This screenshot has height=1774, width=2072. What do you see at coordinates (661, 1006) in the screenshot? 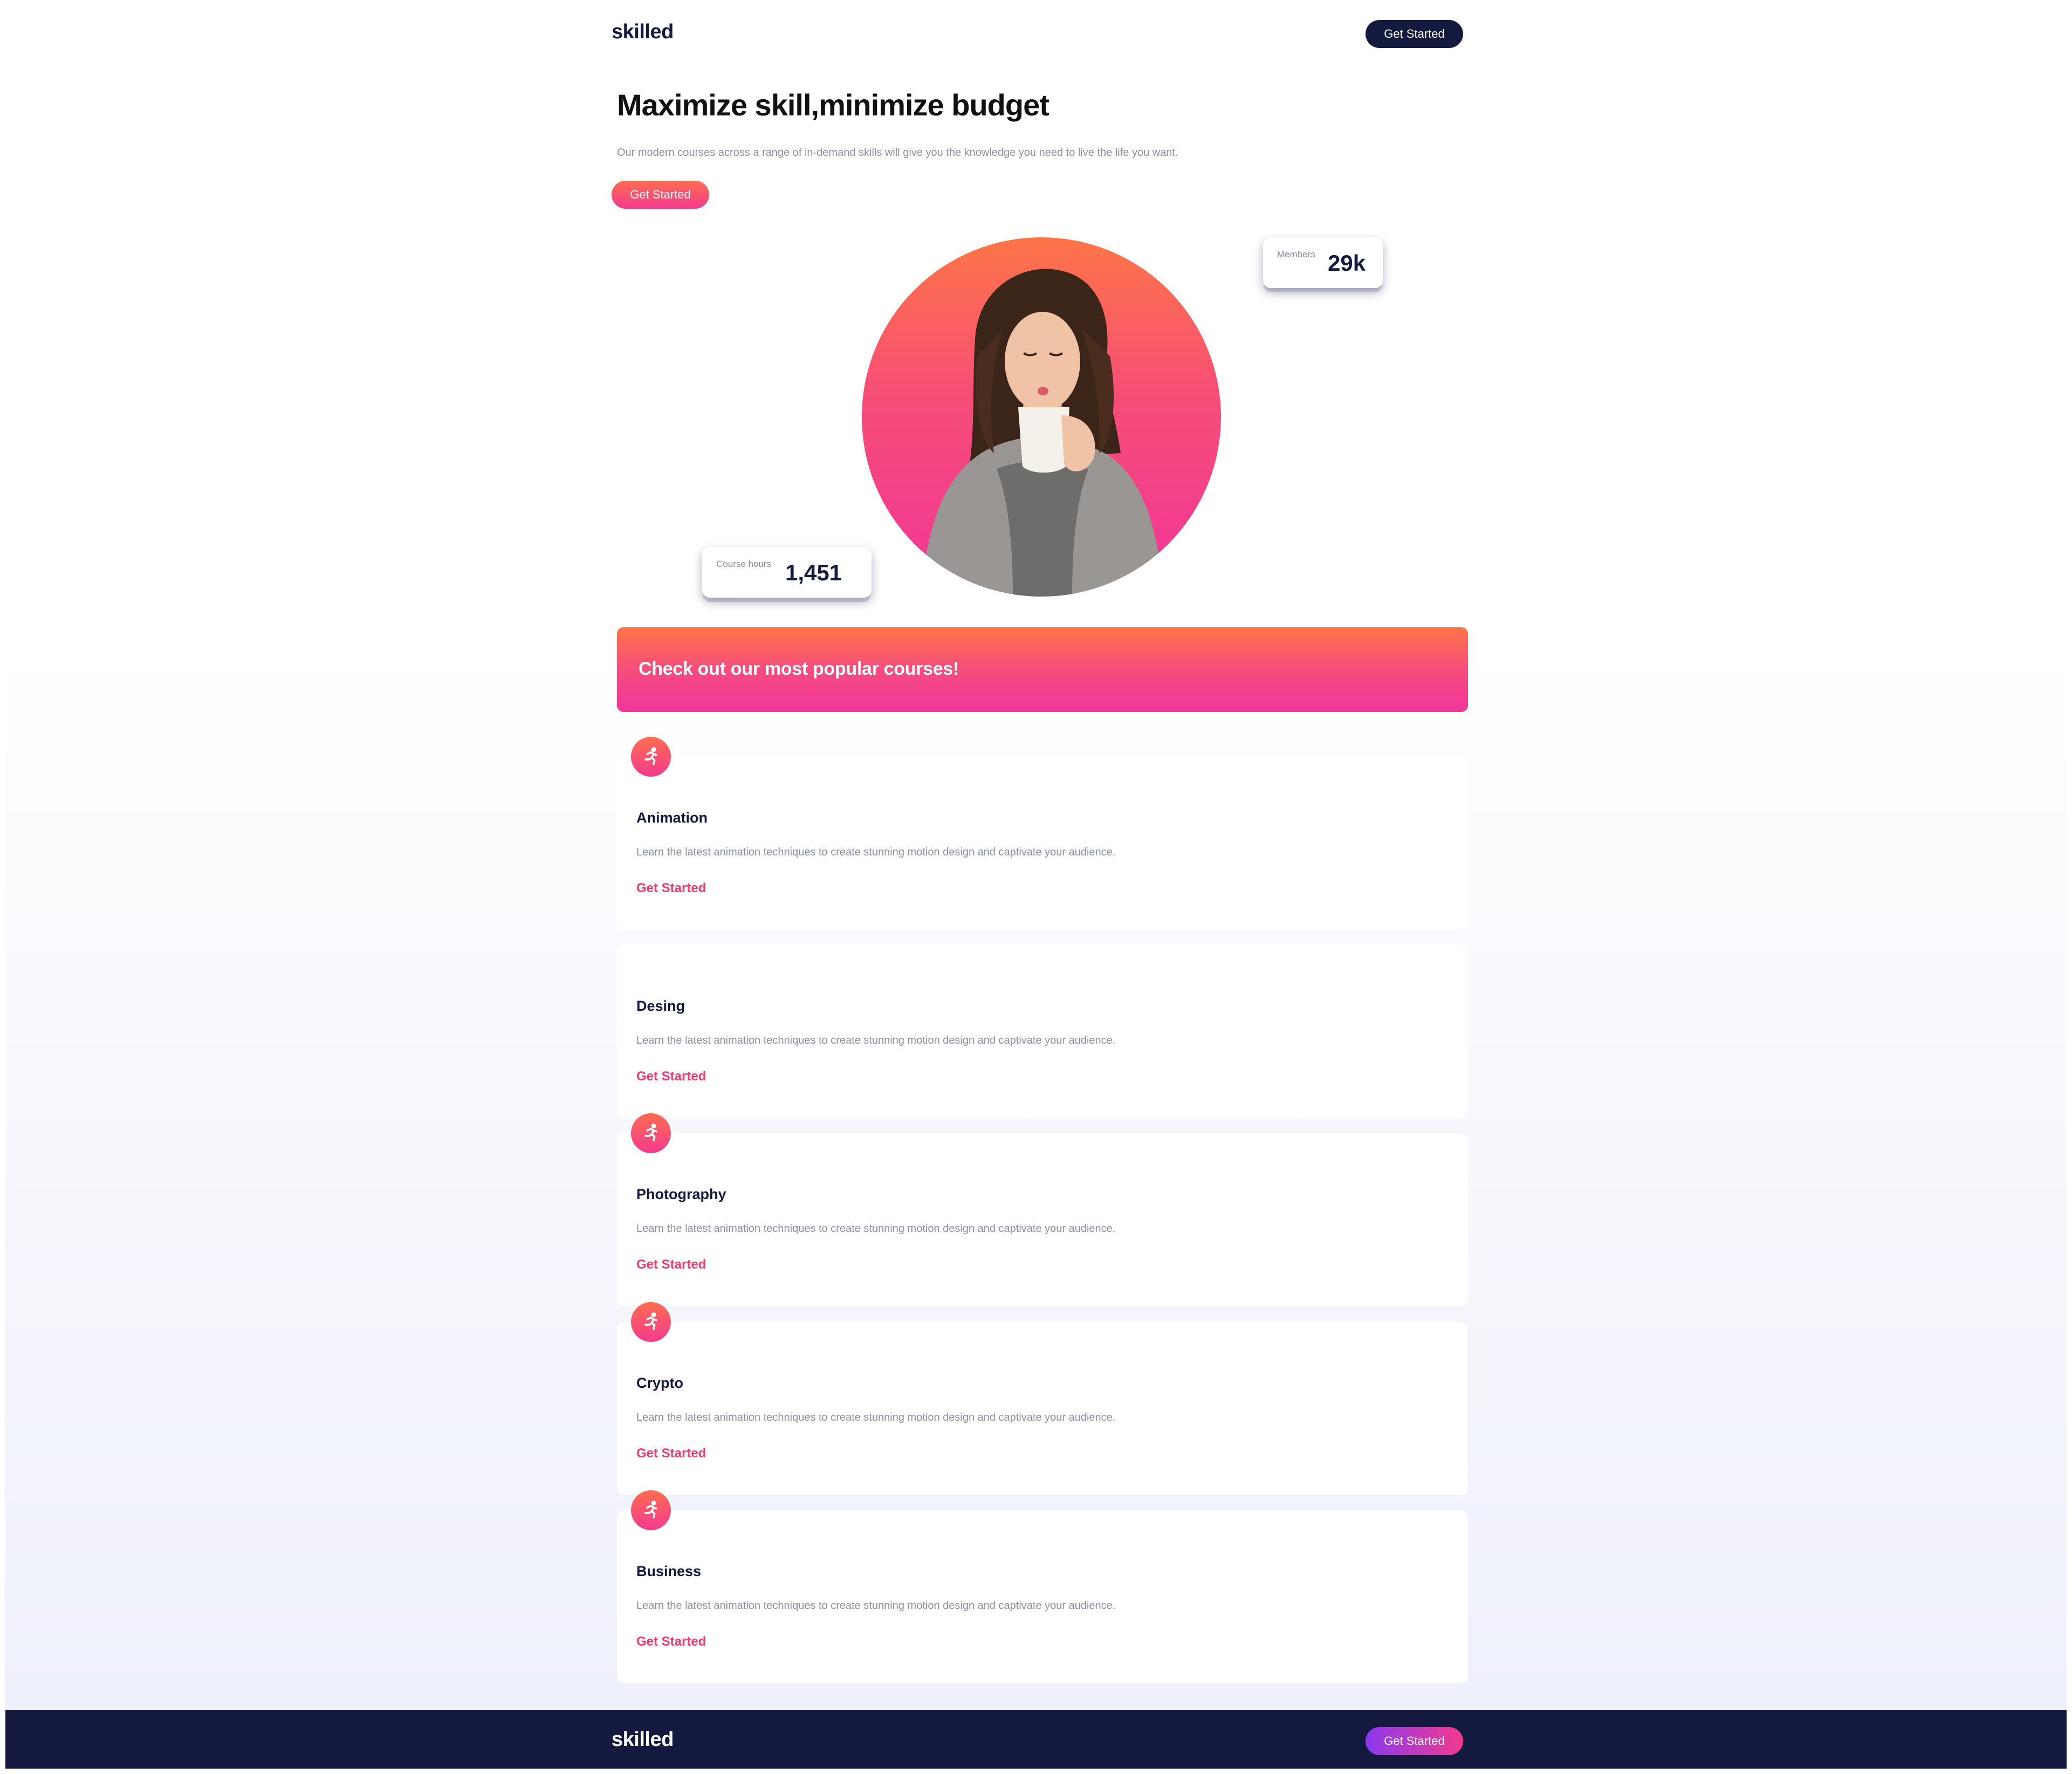
I see `course-title: Desing` at bounding box center [661, 1006].